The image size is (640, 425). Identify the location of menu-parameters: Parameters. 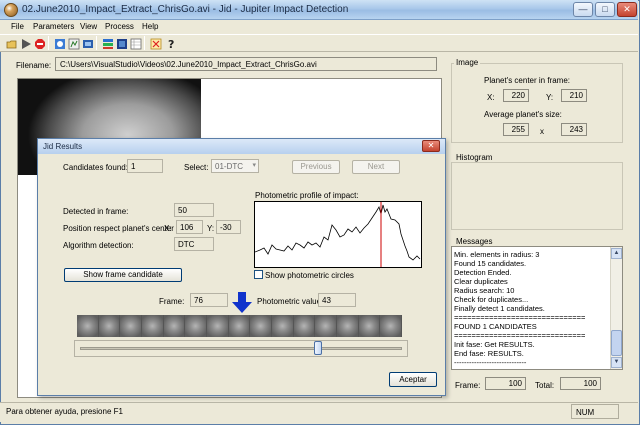
(53, 26).